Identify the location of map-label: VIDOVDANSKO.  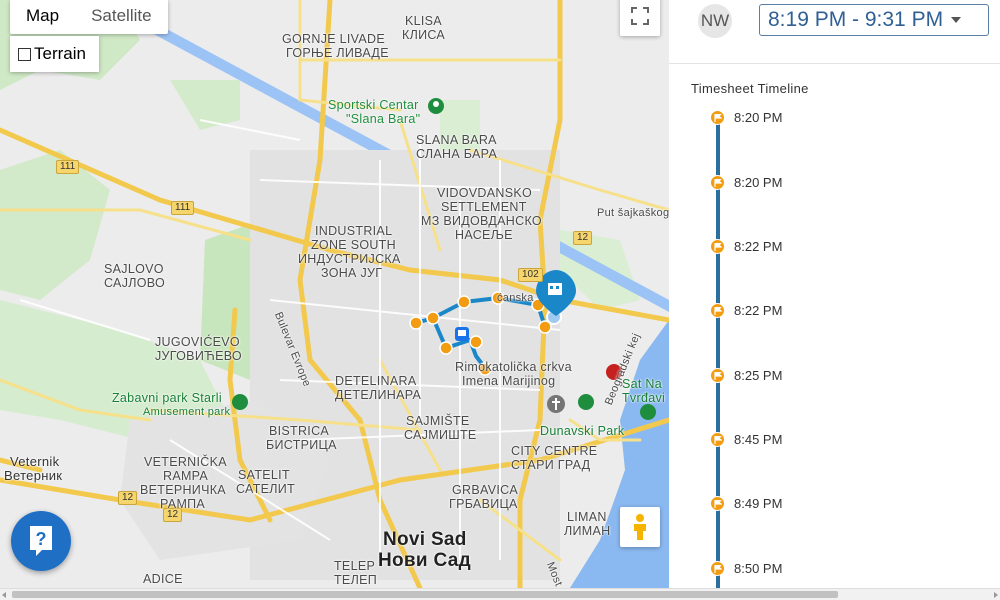
(484, 193).